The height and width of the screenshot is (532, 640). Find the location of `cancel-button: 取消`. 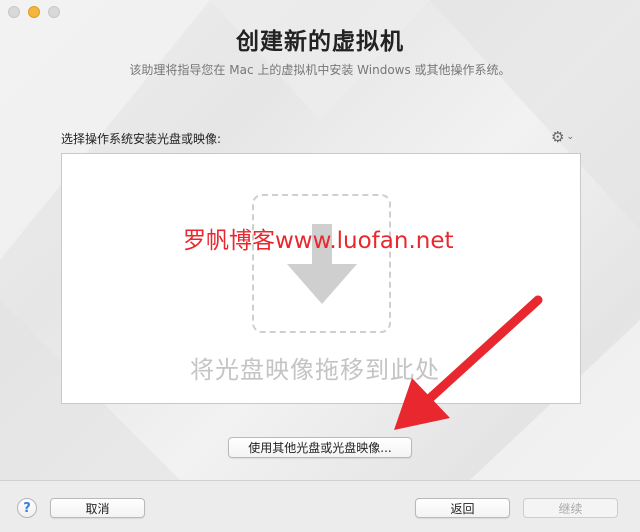

cancel-button: 取消 is located at coordinates (97, 508).